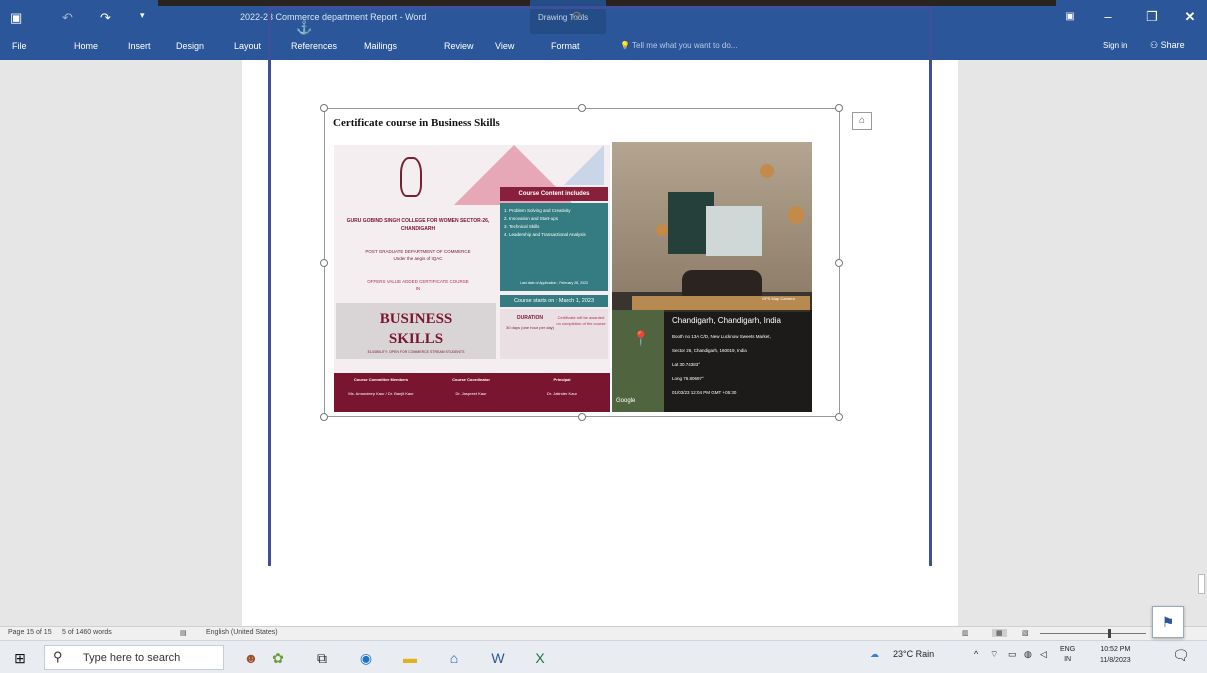 The width and height of the screenshot is (1207, 673). I want to click on poster-decoration, so click(584, 165).